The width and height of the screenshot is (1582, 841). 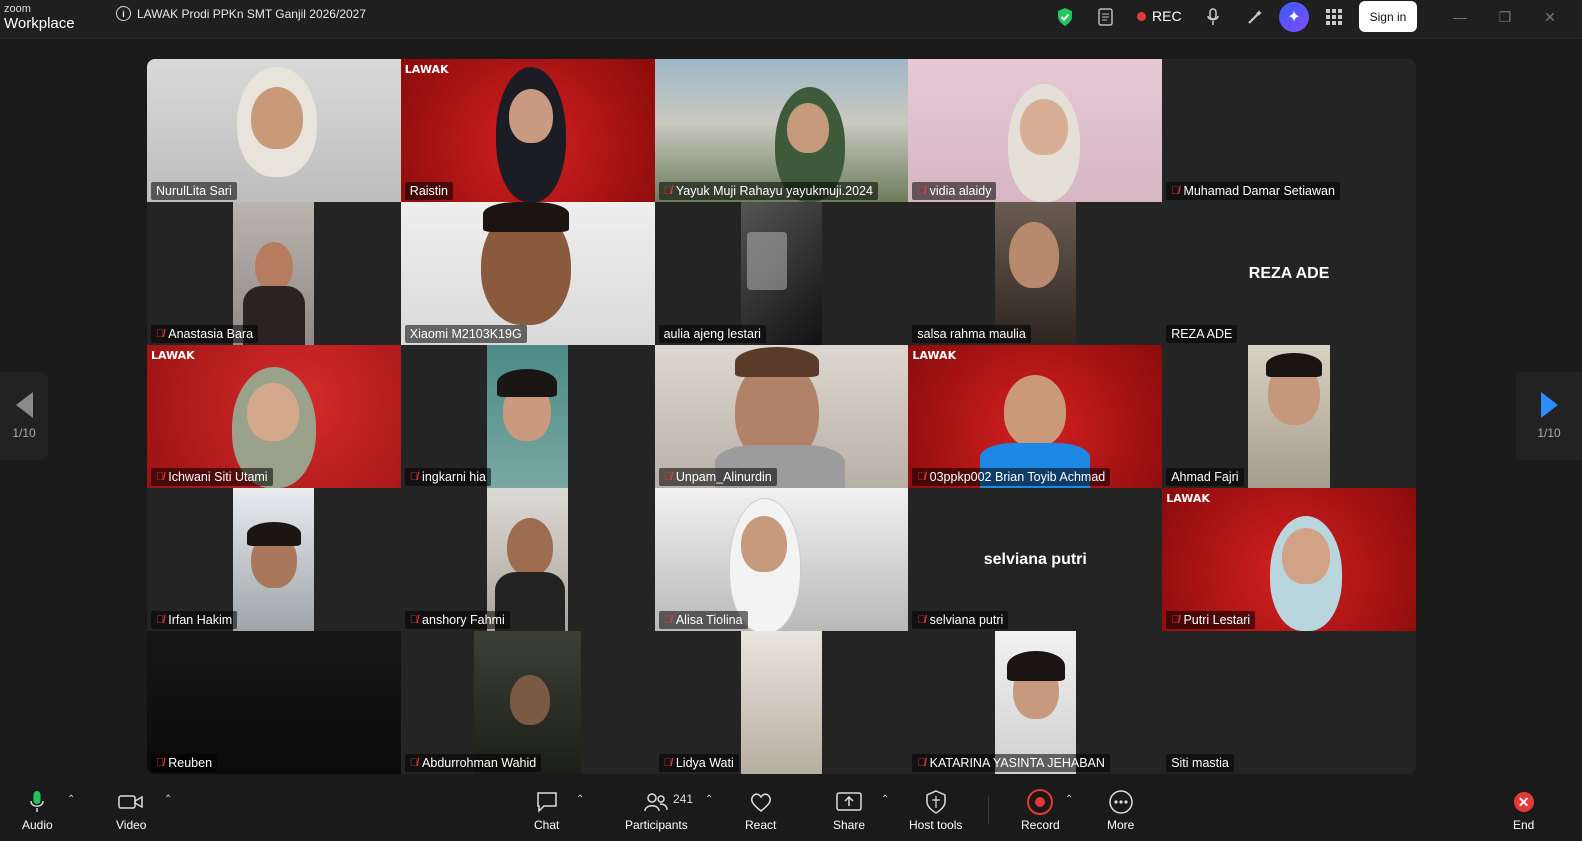 I want to click on chat-button: Chat, so click(x=546, y=811).